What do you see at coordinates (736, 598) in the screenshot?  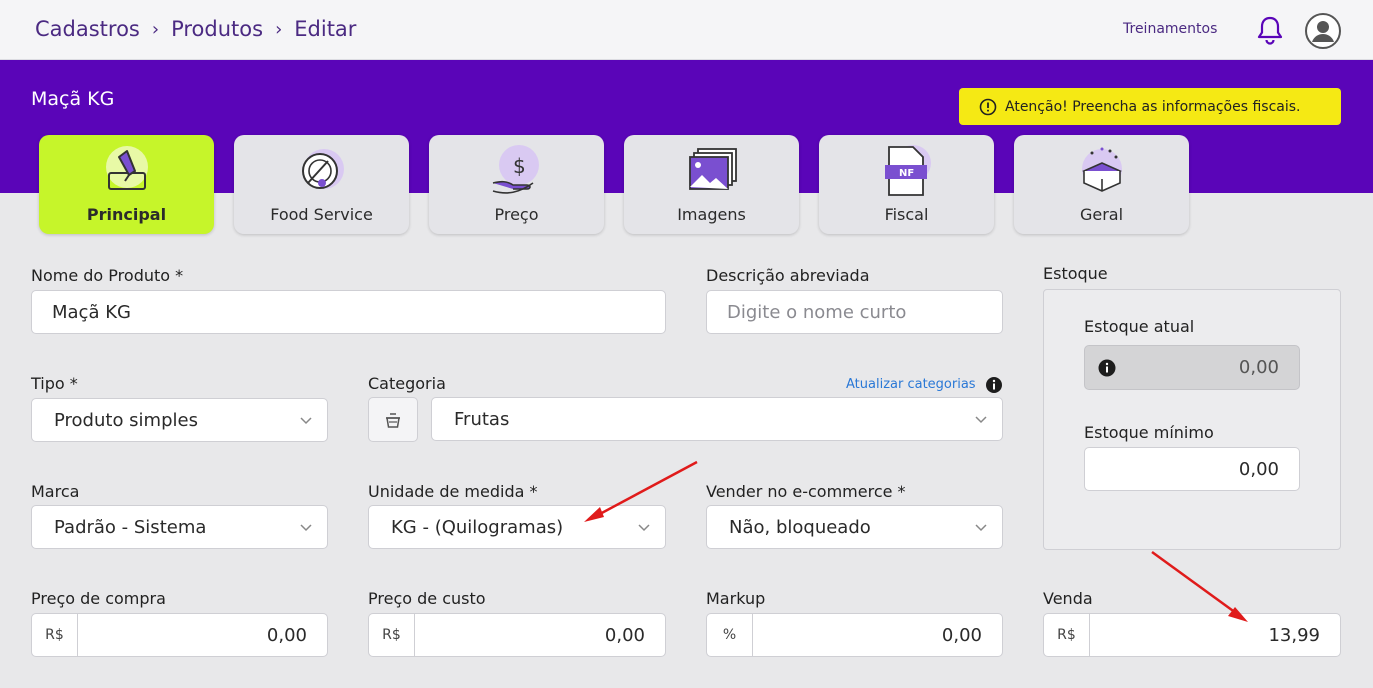 I see `markup-label: Markup` at bounding box center [736, 598].